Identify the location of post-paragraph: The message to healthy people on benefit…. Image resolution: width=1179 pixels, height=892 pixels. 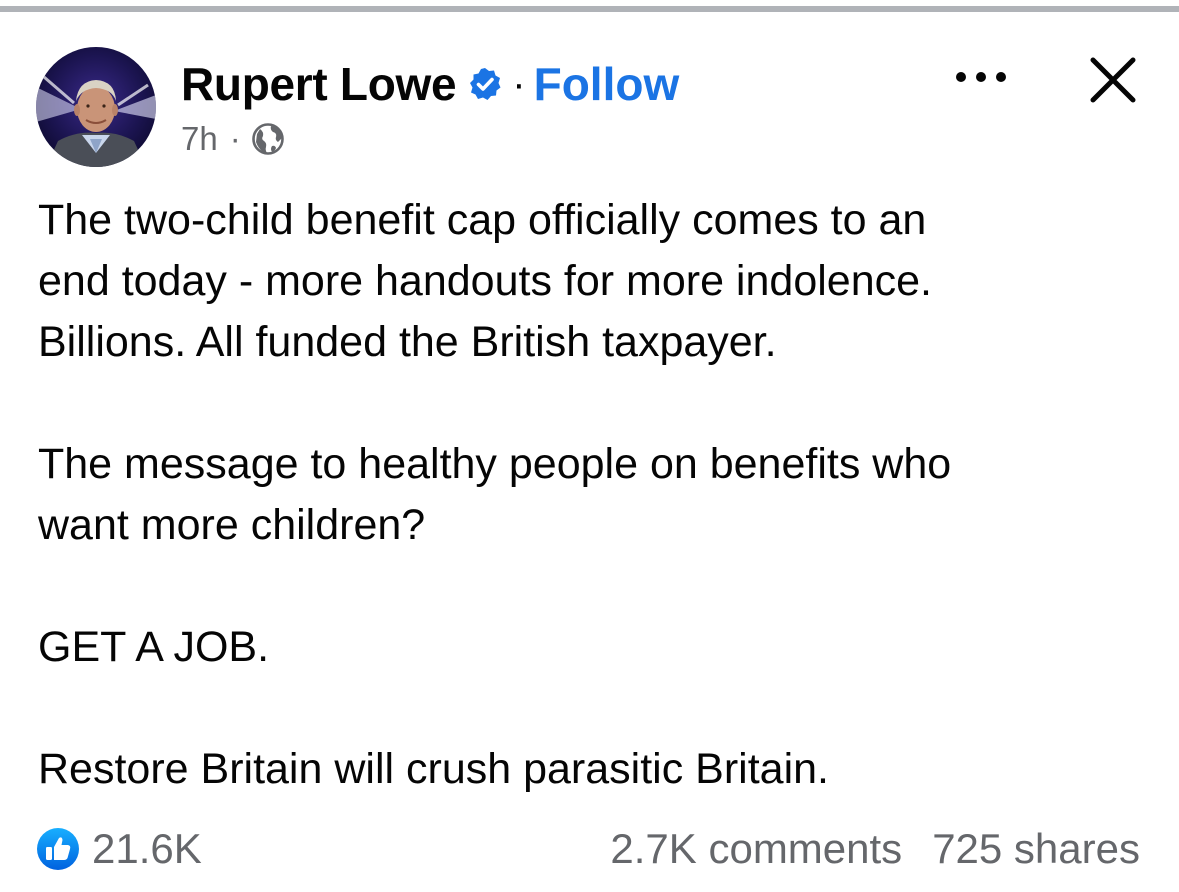
(593, 495).